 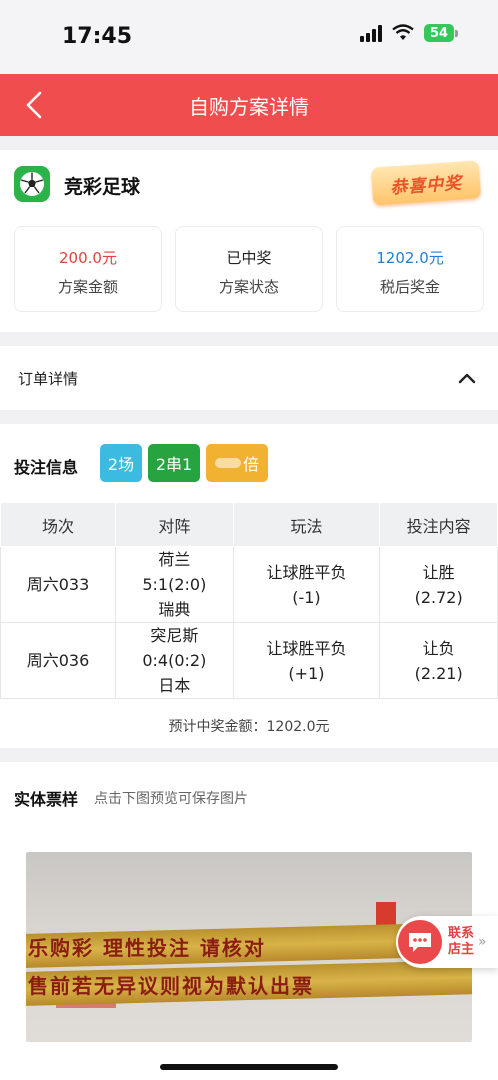 What do you see at coordinates (171, 986) in the screenshot?
I see `ticket-photo-line2: 售前若无异议则视为默认出票` at bounding box center [171, 986].